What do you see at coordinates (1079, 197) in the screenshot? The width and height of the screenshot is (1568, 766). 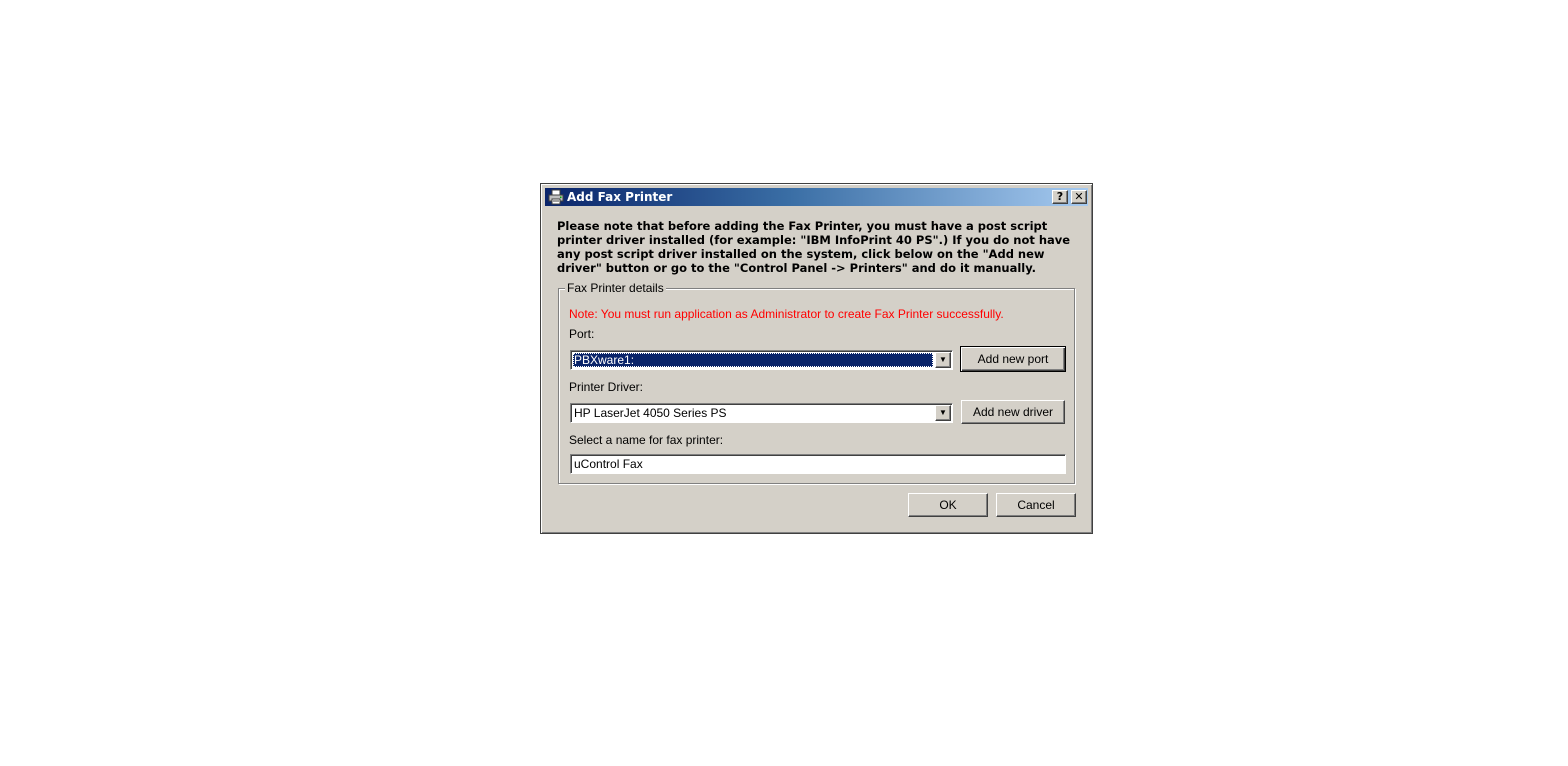 I see `close-button: ✕` at bounding box center [1079, 197].